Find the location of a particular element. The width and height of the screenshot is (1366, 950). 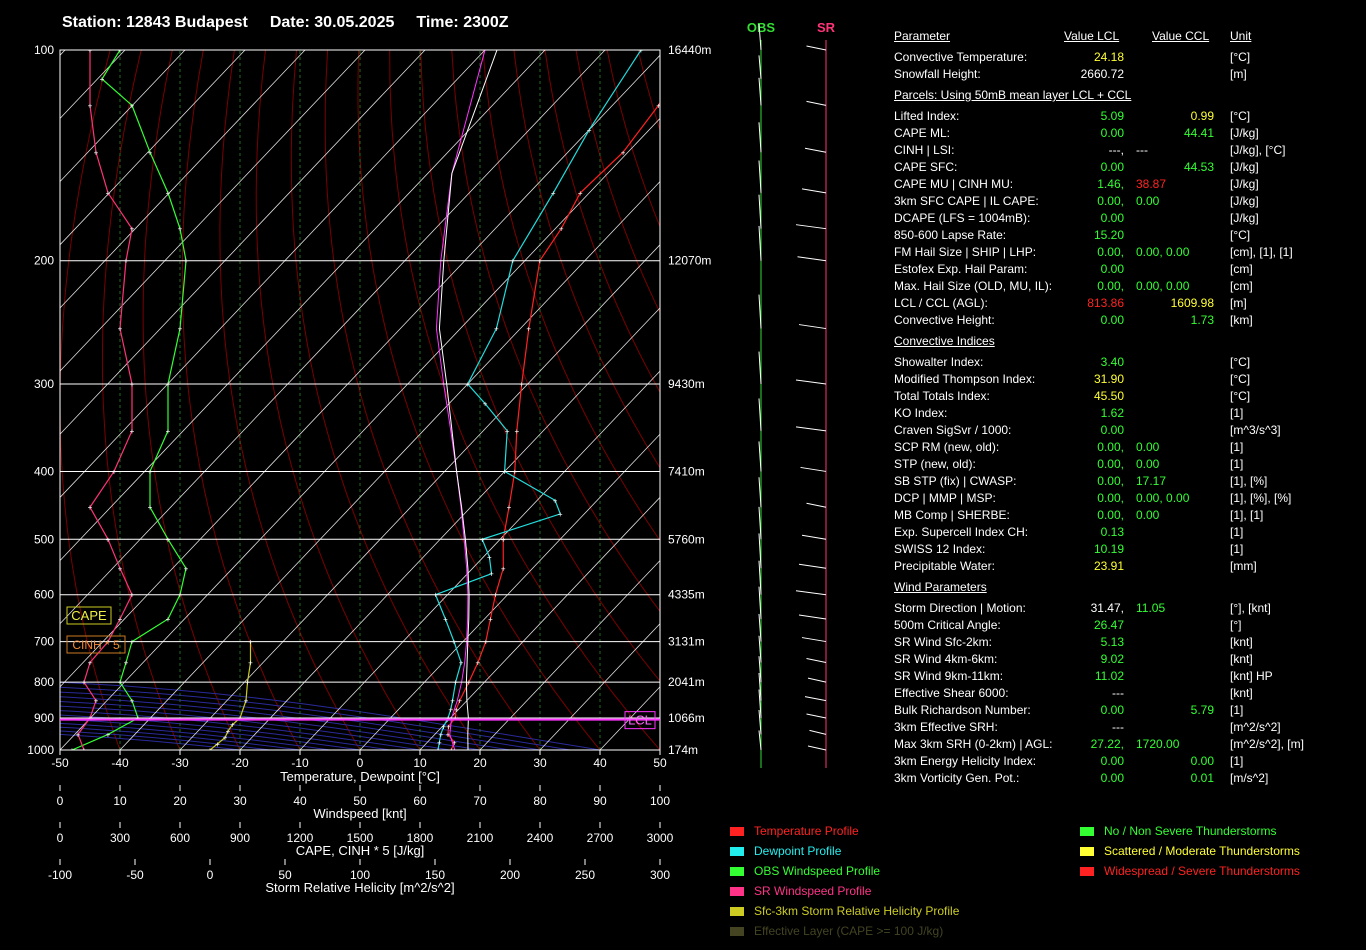

pressure-tick-label: 200 is located at coordinates (44, 261).